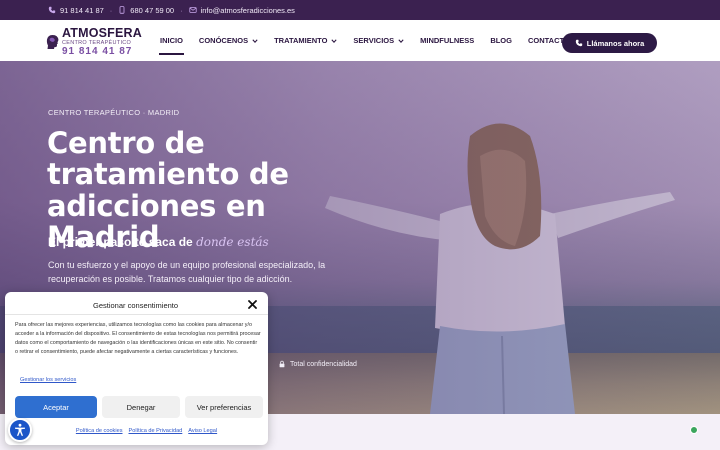  What do you see at coordinates (101, 33) in the screenshot?
I see `logo-name: ATMOSFERA` at bounding box center [101, 33].